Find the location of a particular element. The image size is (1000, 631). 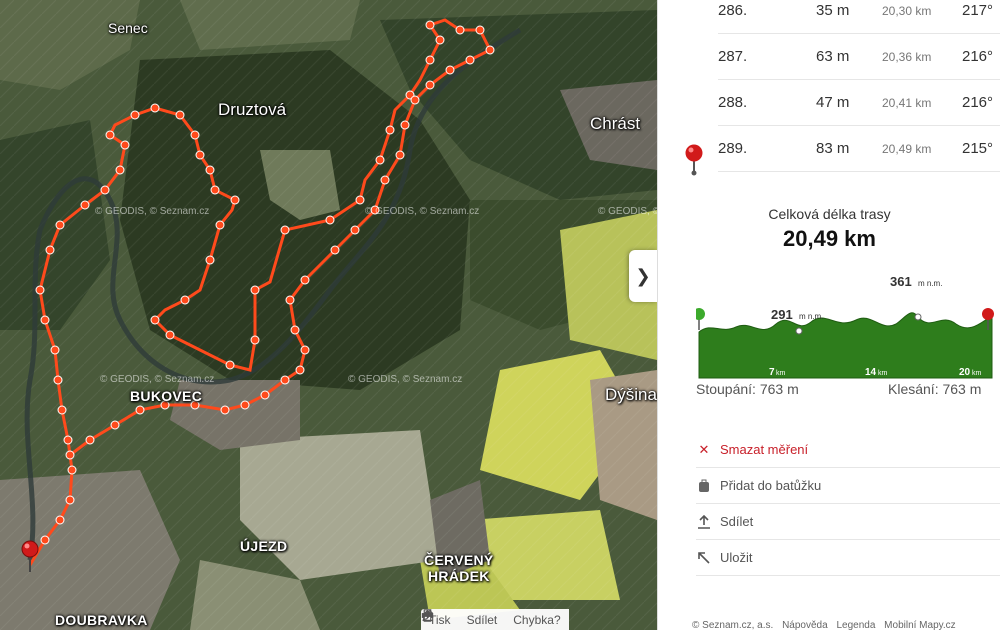

report-error-button: Chybka? is located at coordinates (495, 619).